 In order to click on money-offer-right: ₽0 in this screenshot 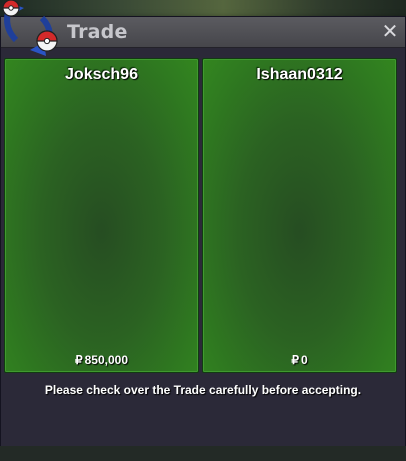, I will do `click(299, 360)`.